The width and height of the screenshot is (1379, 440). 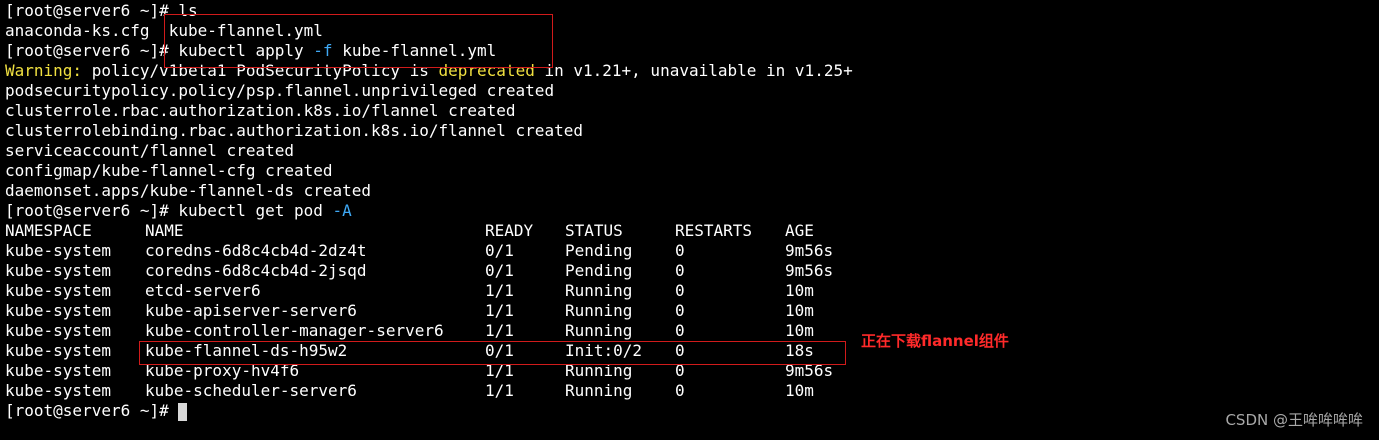 What do you see at coordinates (246, 350) in the screenshot?
I see `cell-name: kube-flannel-ds-h95w2` at bounding box center [246, 350].